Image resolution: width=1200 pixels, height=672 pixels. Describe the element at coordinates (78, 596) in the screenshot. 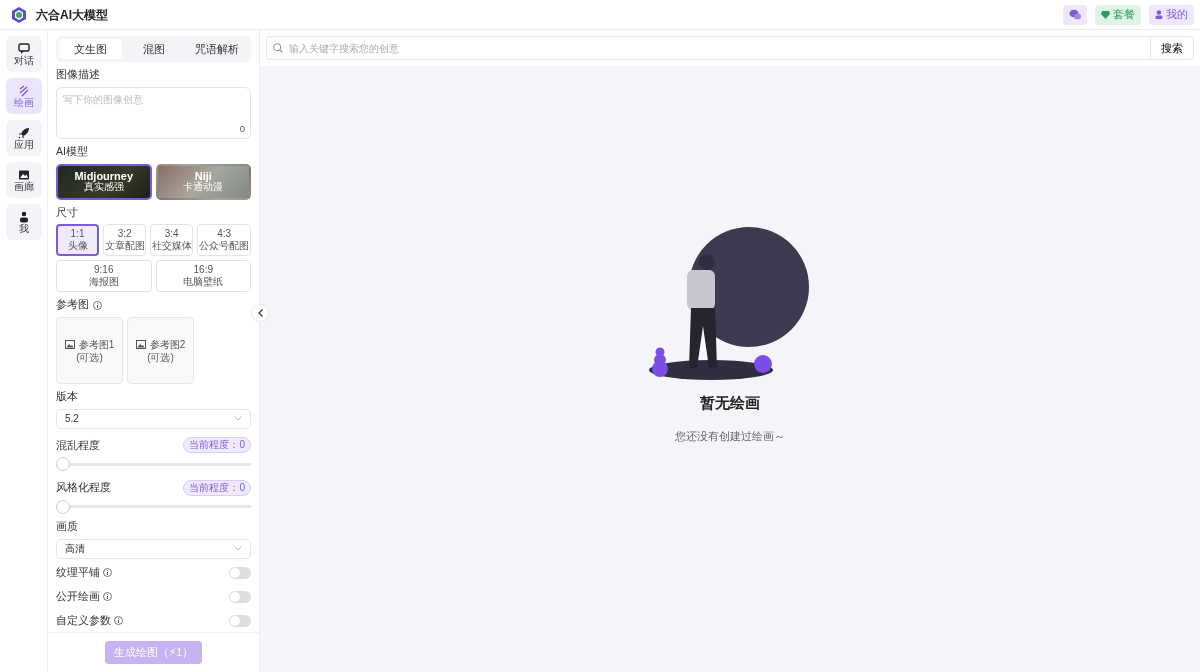

I see `toggle-label: 公开绘画` at that location.